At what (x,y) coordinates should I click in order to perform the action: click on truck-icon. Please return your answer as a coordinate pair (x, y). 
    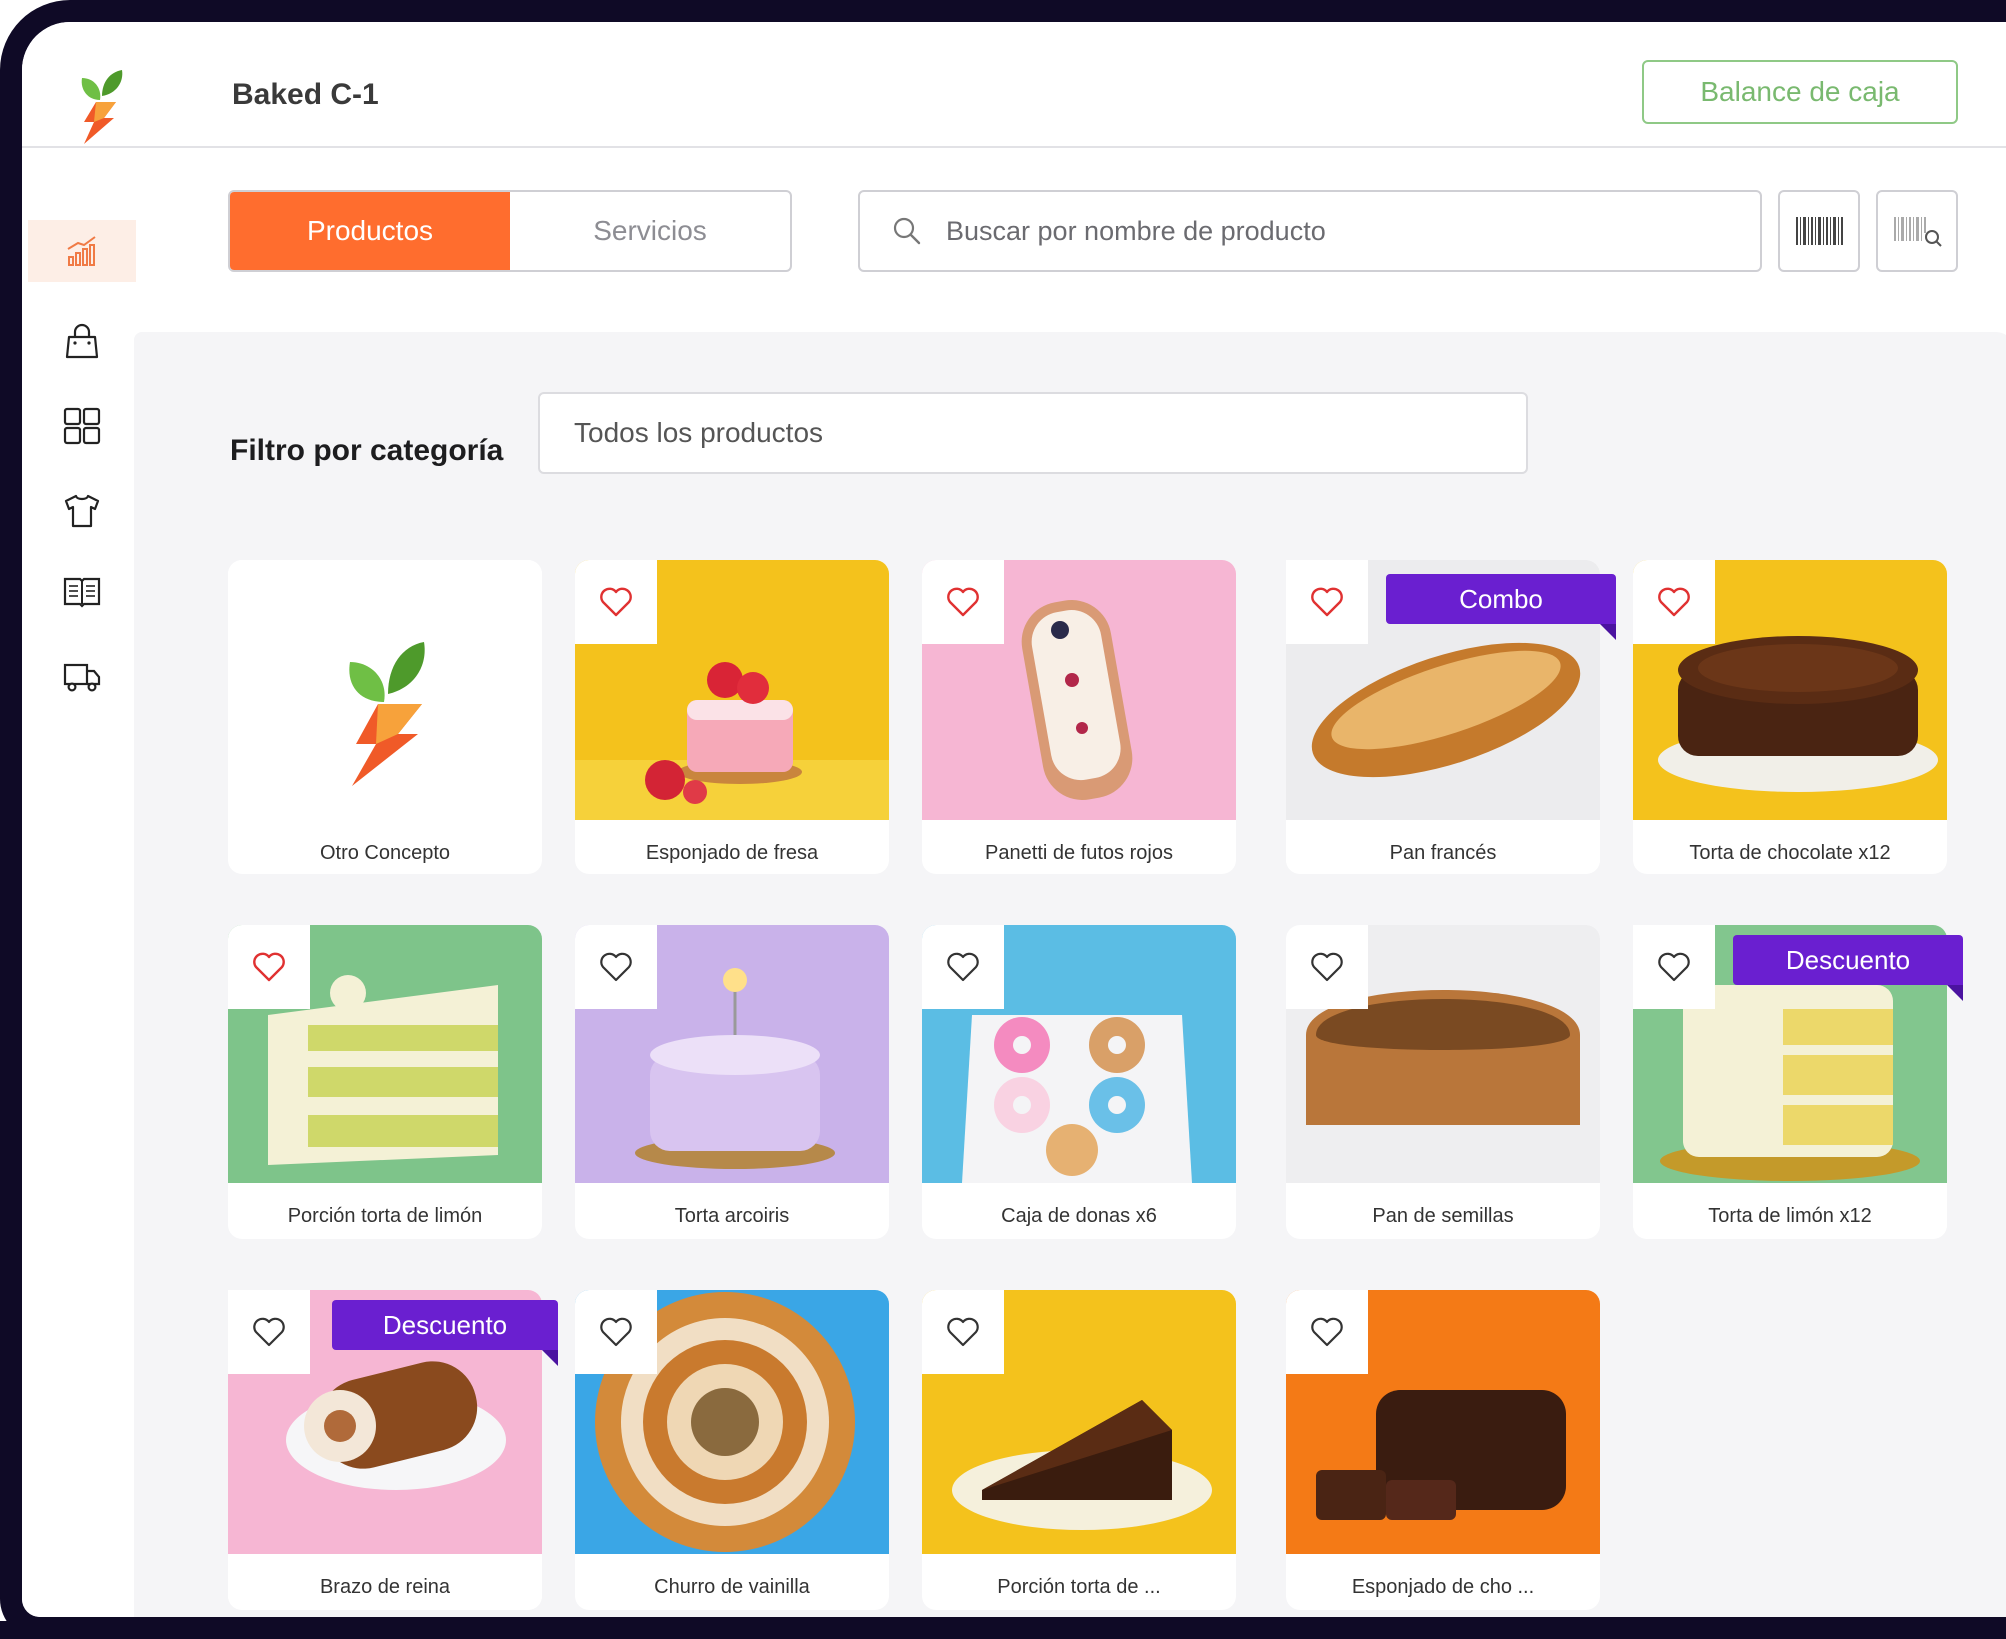
    Looking at the image, I should click on (82, 677).